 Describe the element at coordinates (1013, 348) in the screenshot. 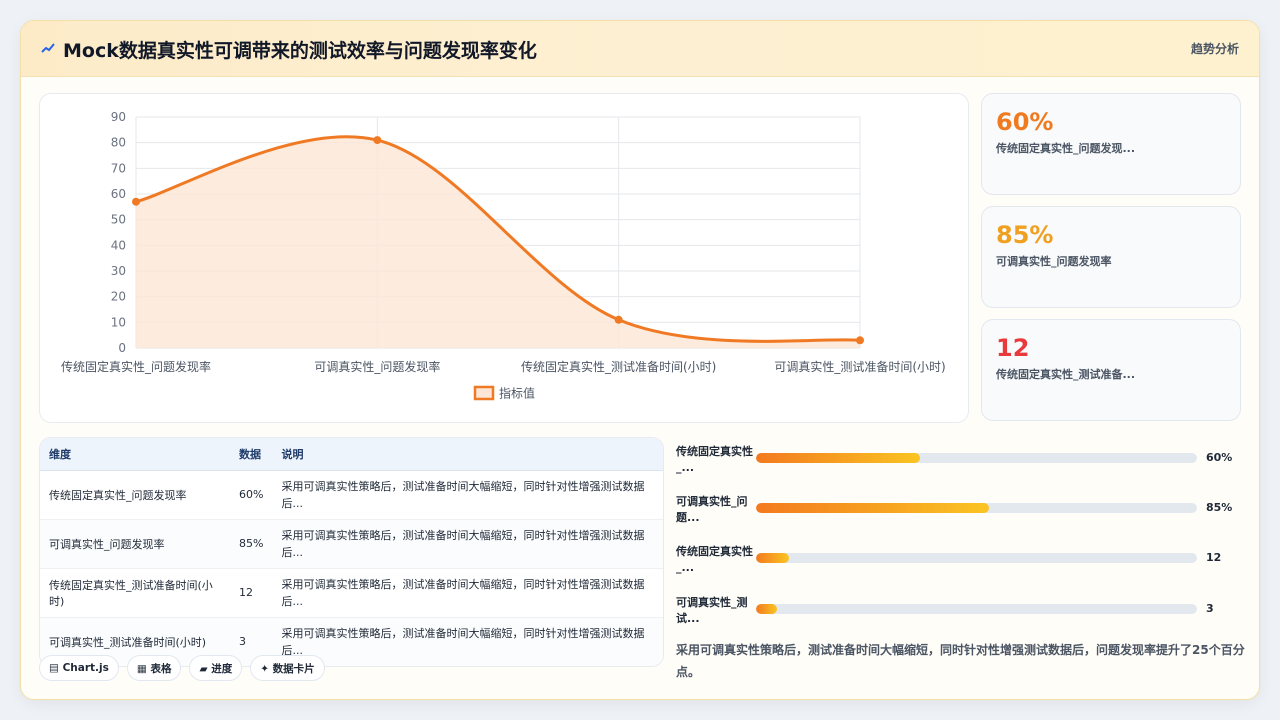

I see `kpi-value: 12` at that location.